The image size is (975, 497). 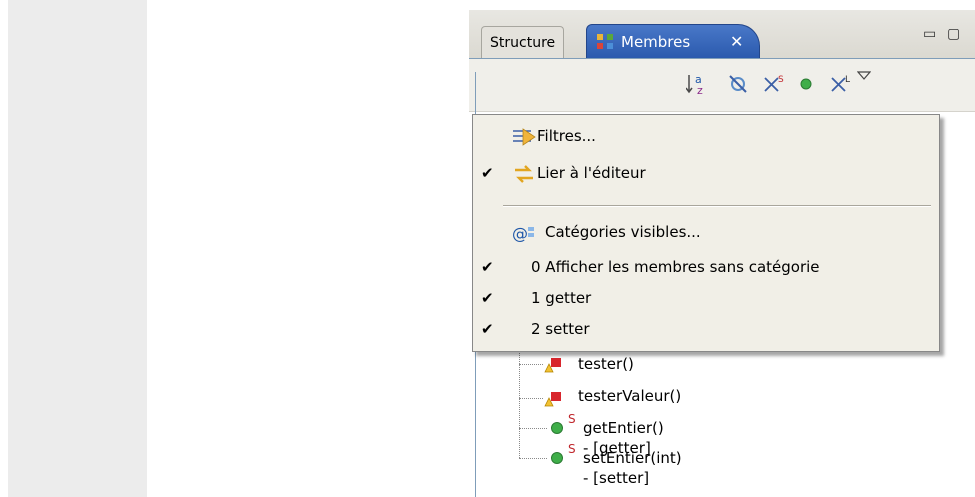 I want to click on tab-membres: Membres ✕, so click(x=673, y=41).